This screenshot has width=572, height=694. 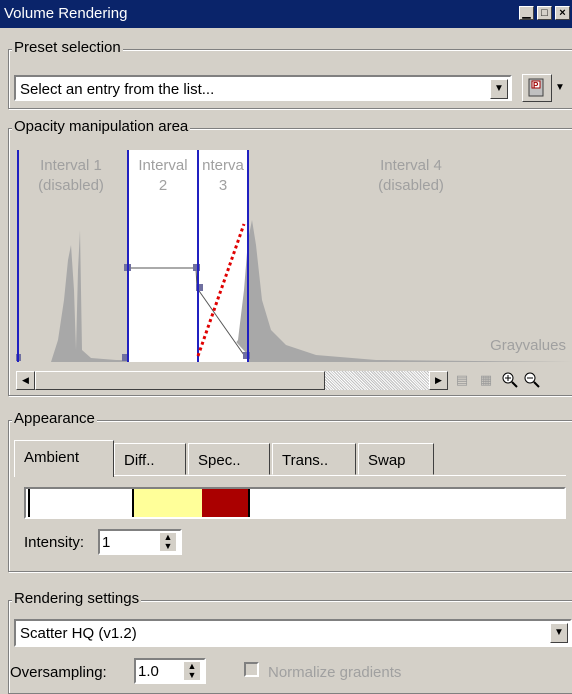 I want to click on appearance-tabs: Ambient Diff.. Spec.. Trans.. Swap, so click(x=290, y=461).